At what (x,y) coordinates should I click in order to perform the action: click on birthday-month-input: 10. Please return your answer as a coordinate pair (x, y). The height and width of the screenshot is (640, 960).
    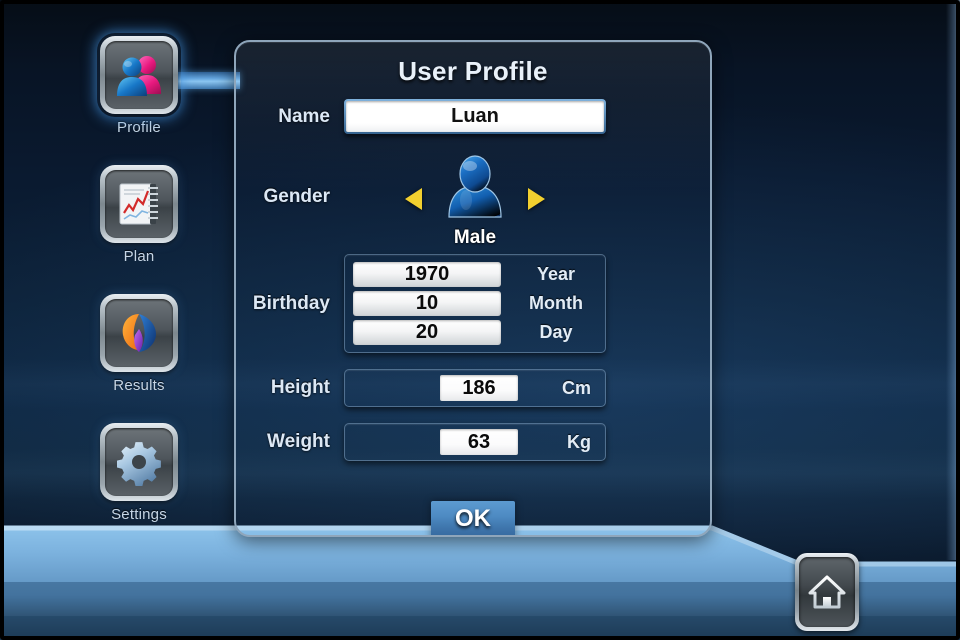
    Looking at the image, I should click on (427, 303).